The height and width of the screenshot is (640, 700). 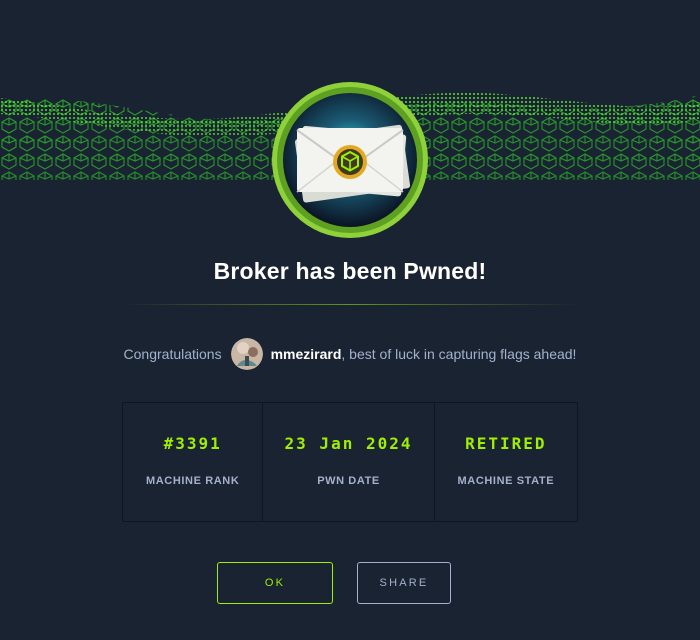 I want to click on machine-rank-value: #3391, so click(x=192, y=443).